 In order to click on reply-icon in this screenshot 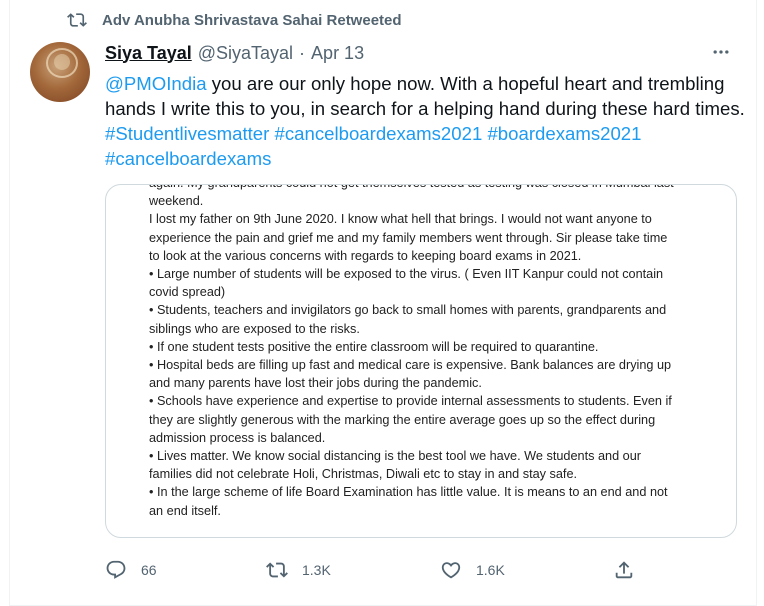, I will do `click(116, 569)`.